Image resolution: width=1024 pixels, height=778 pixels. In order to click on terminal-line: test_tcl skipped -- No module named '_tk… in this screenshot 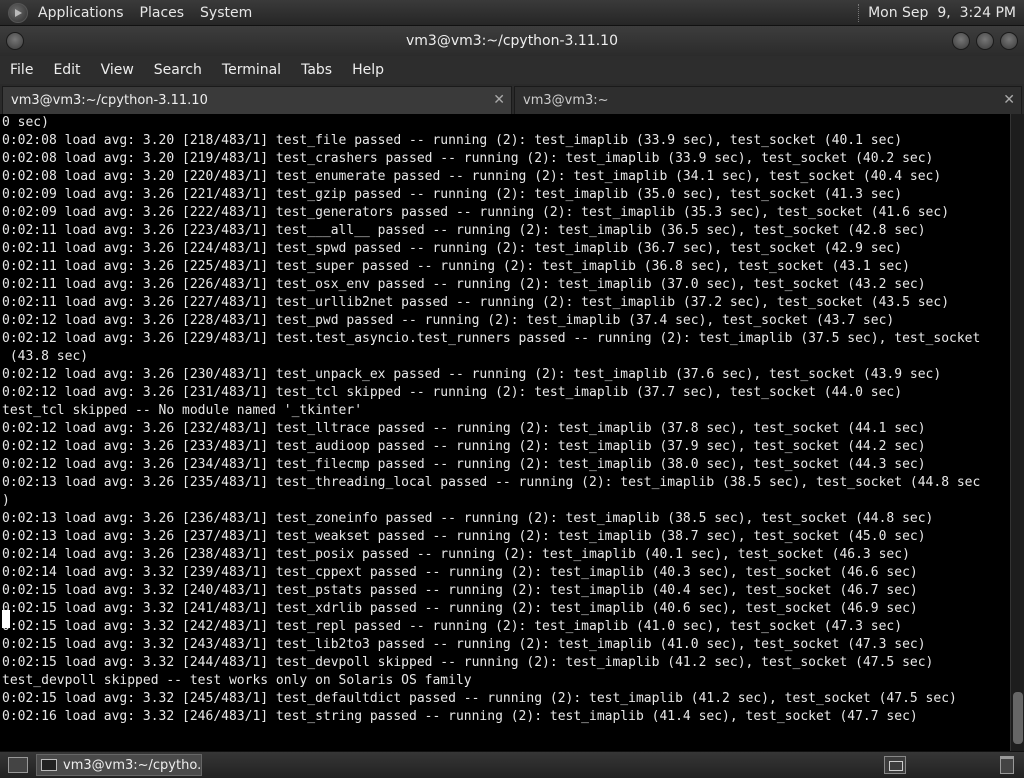, I will do `click(182, 410)`.